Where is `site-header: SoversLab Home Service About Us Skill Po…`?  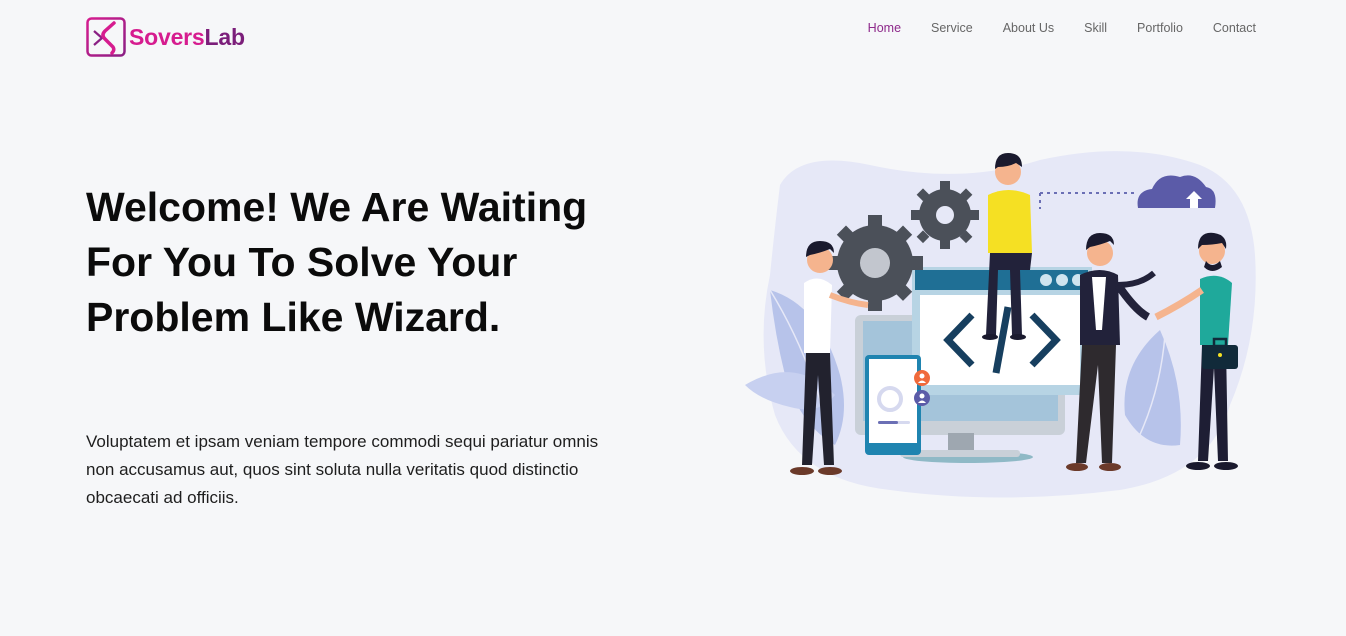
site-header: SoversLab Home Service About Us Skill Po… is located at coordinates (673, 38).